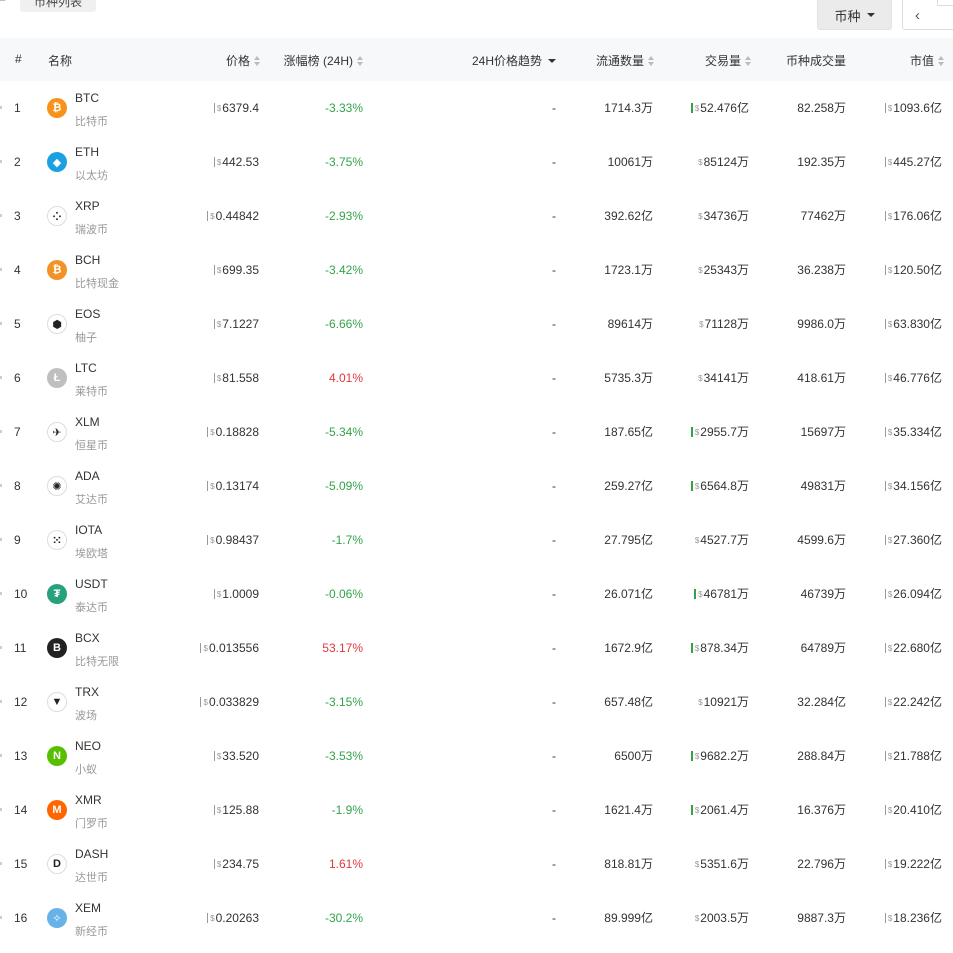  What do you see at coordinates (945, 3) in the screenshot?
I see `next-page-button` at bounding box center [945, 3].